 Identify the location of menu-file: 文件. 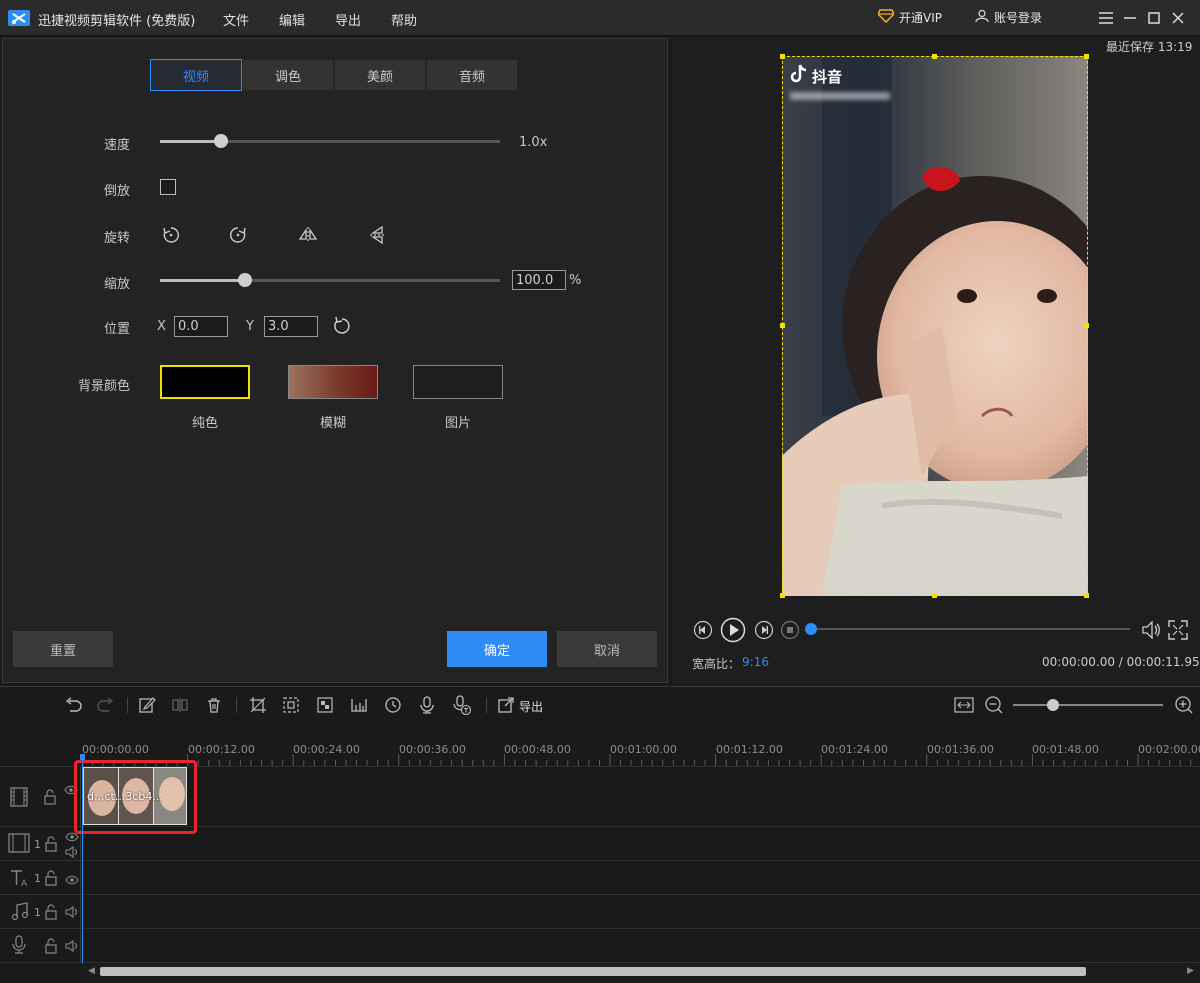
(236, 19).